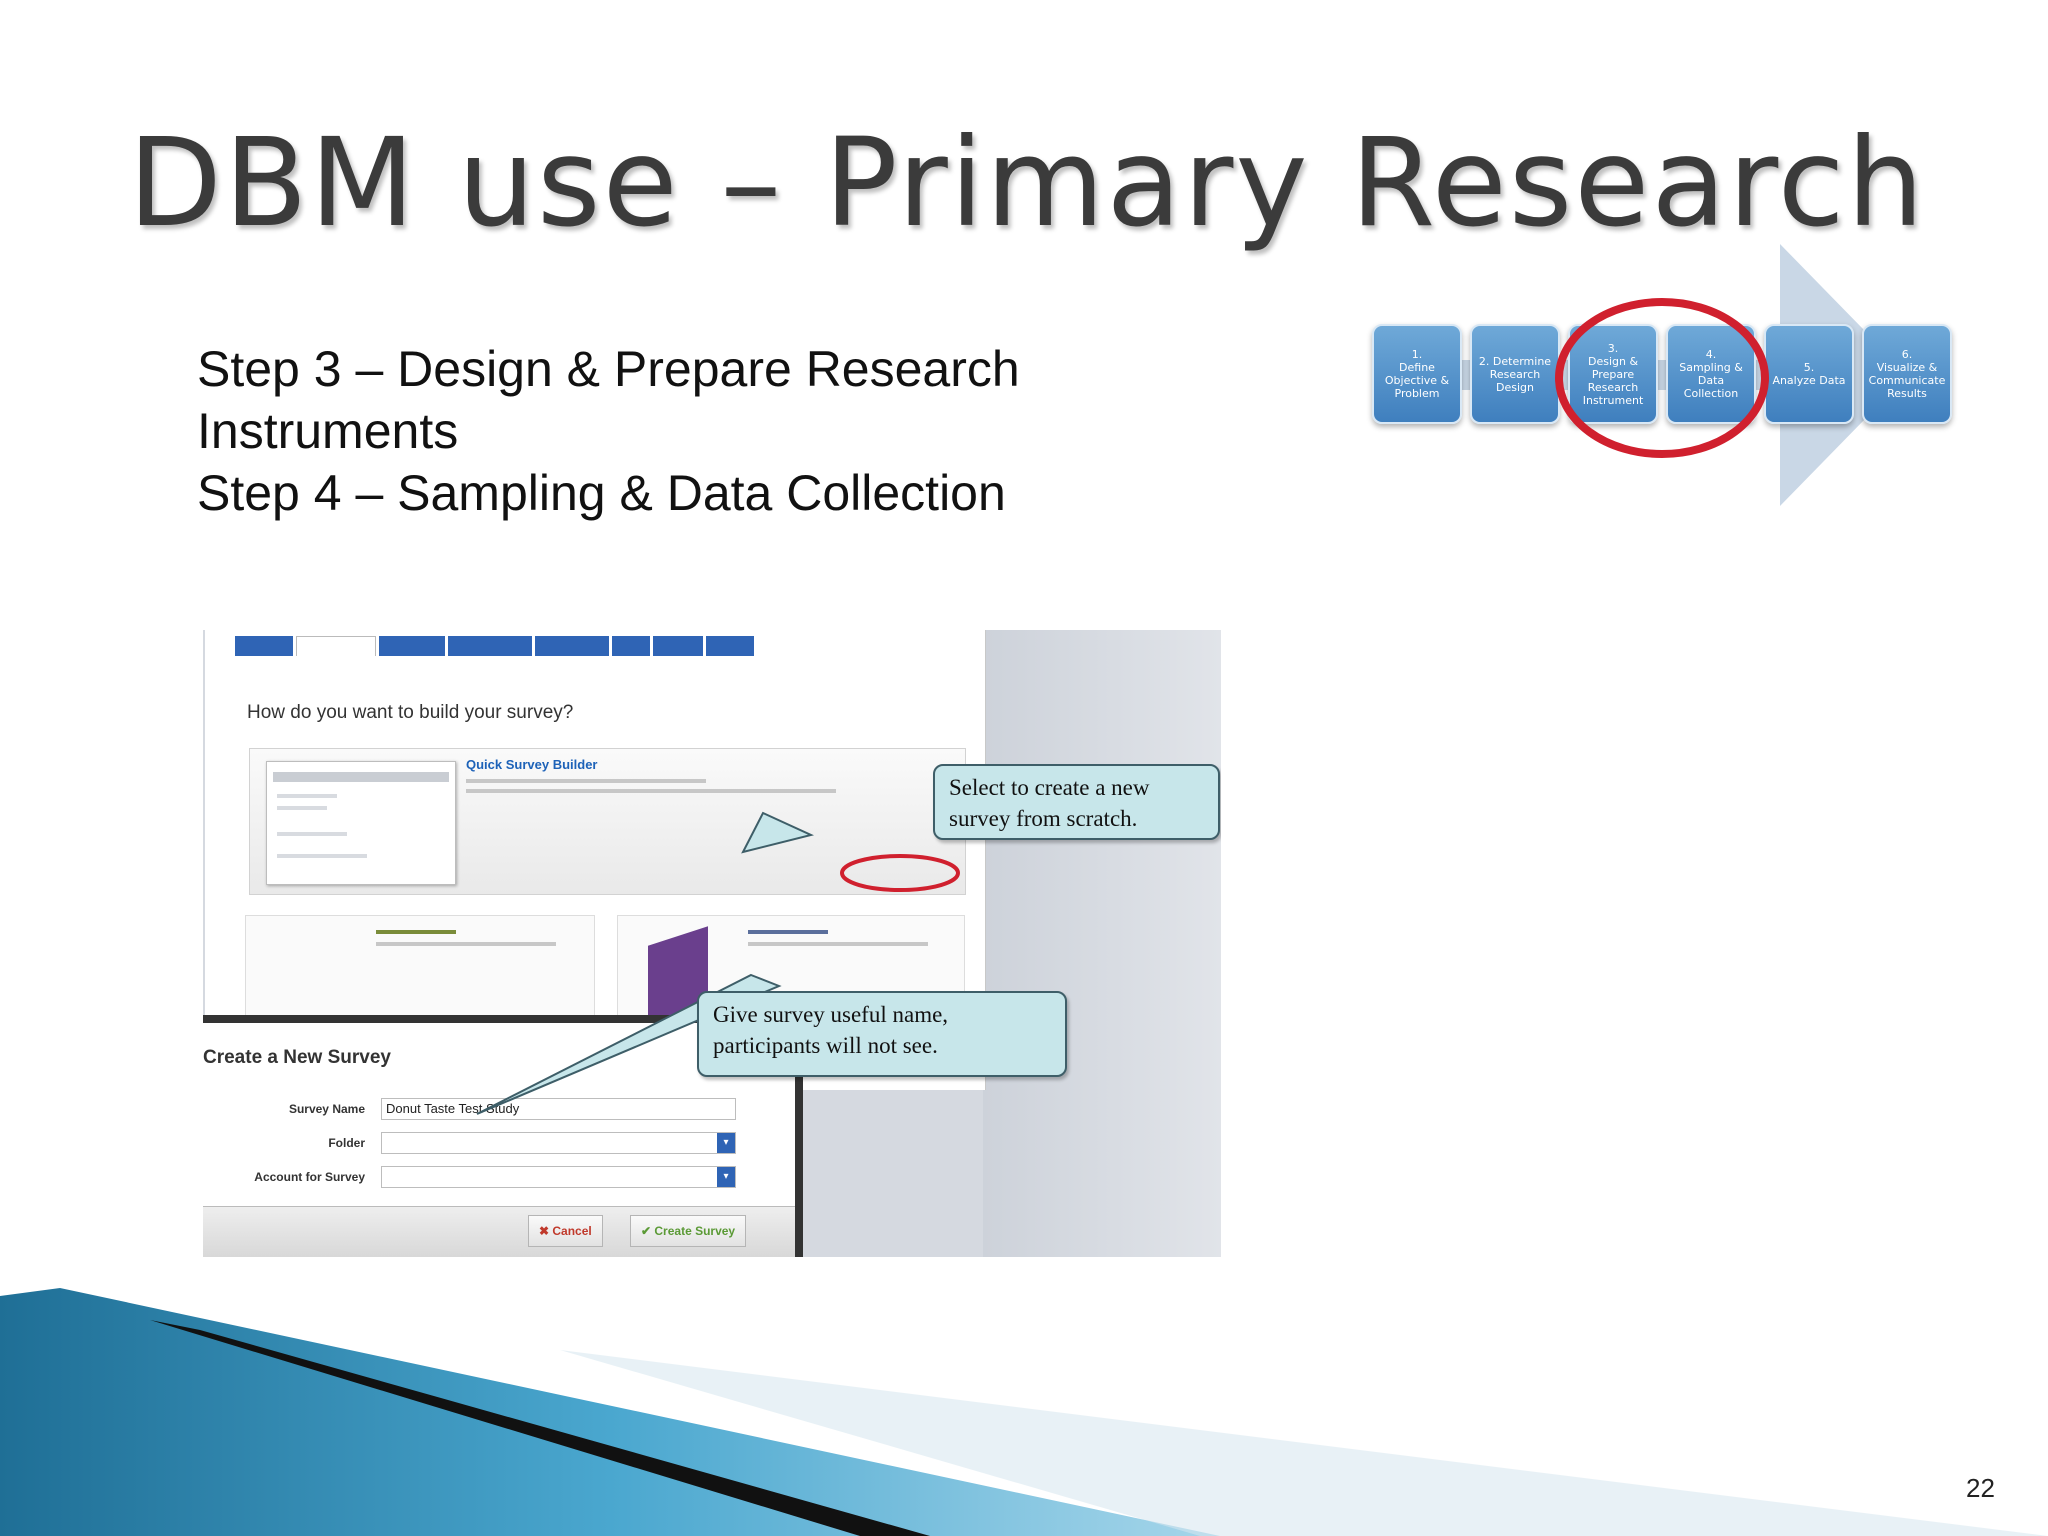  What do you see at coordinates (361, 823) in the screenshot?
I see `builder-thumbnail` at bounding box center [361, 823].